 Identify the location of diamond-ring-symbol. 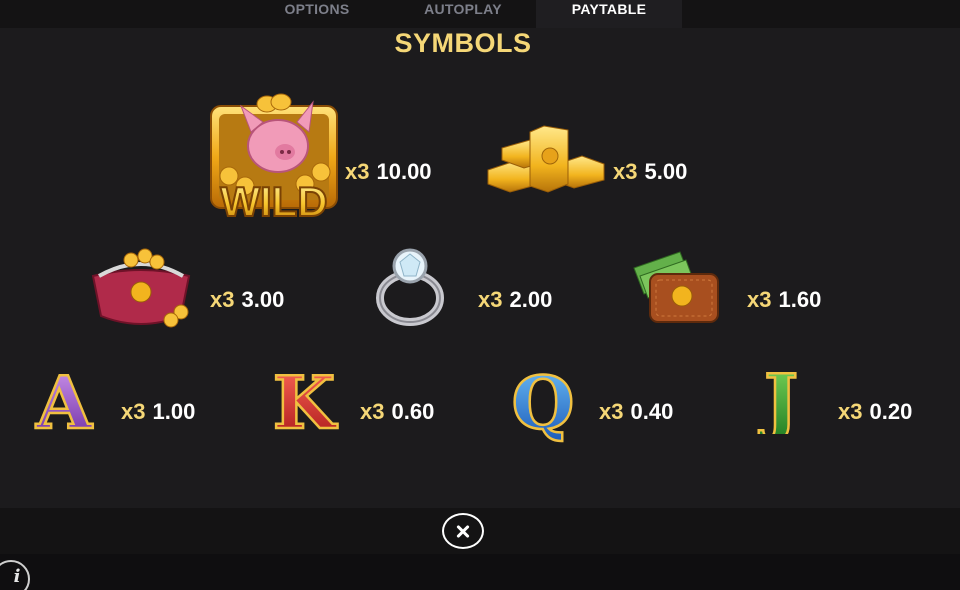
(410, 286).